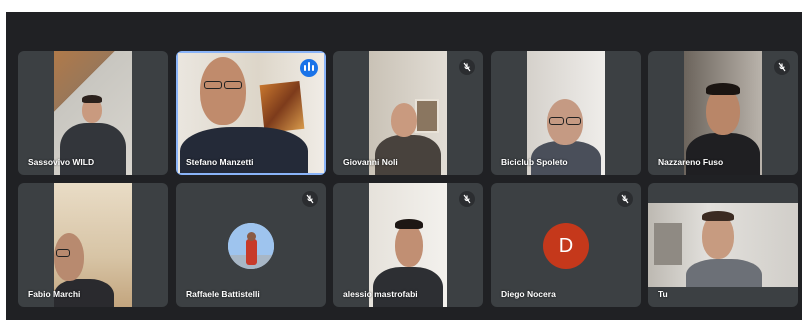 This screenshot has width=802, height=320. What do you see at coordinates (663, 294) in the screenshot?
I see `participant-name: Tu` at bounding box center [663, 294].